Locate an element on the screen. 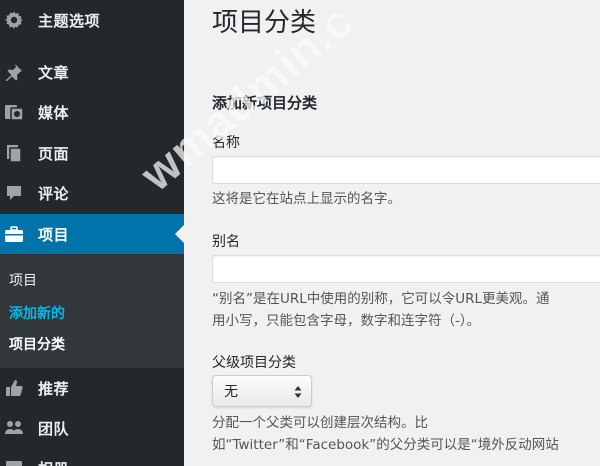 The image size is (600, 466). page-icon is located at coordinates (14, 153).